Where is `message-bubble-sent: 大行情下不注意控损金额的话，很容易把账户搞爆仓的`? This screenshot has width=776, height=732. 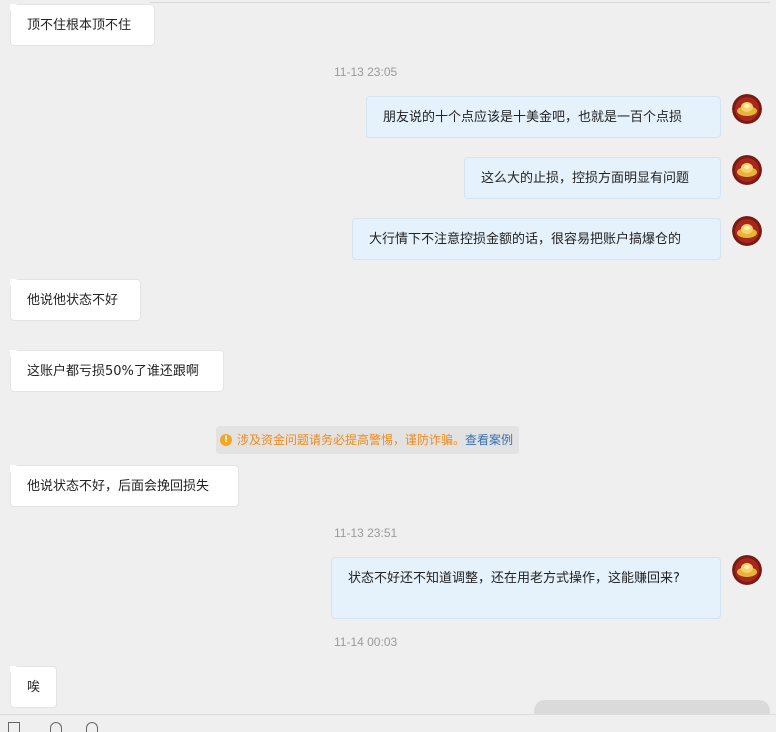
message-bubble-sent: 大行情下不注意控损金额的话，很容易把账户搞爆仓的 is located at coordinates (540, 239).